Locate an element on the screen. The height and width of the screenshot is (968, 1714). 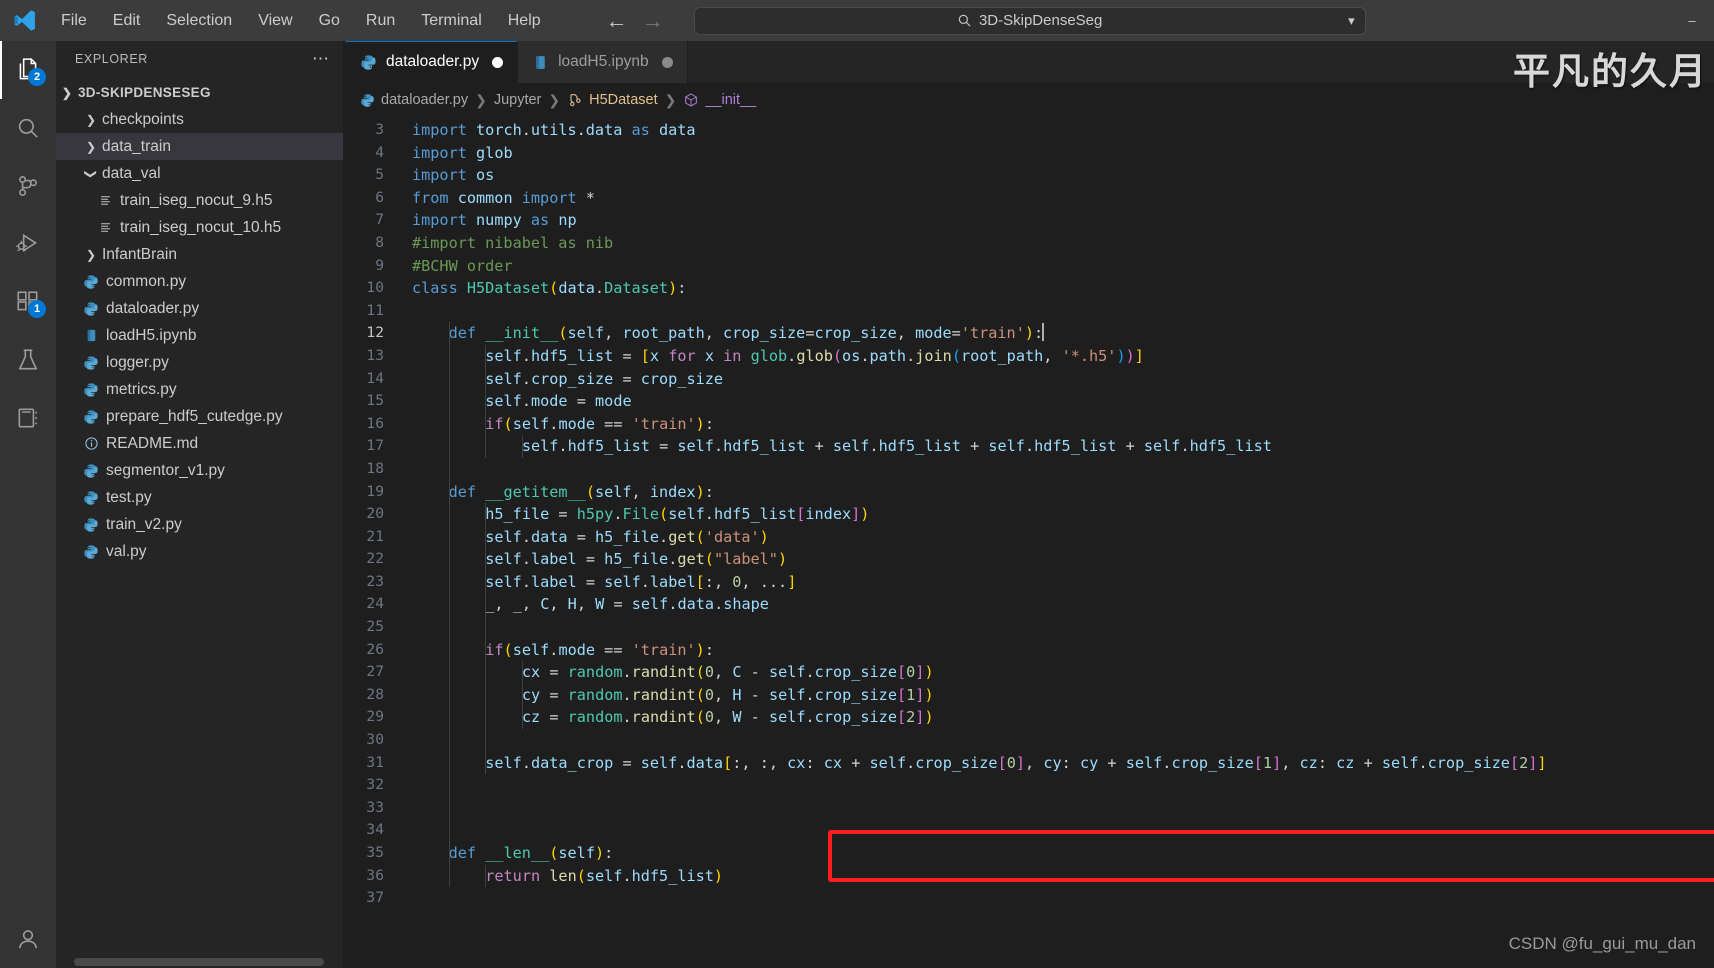
tree-item-segmentor-v1-py: segmentor_v1.py is located at coordinates (201, 470).